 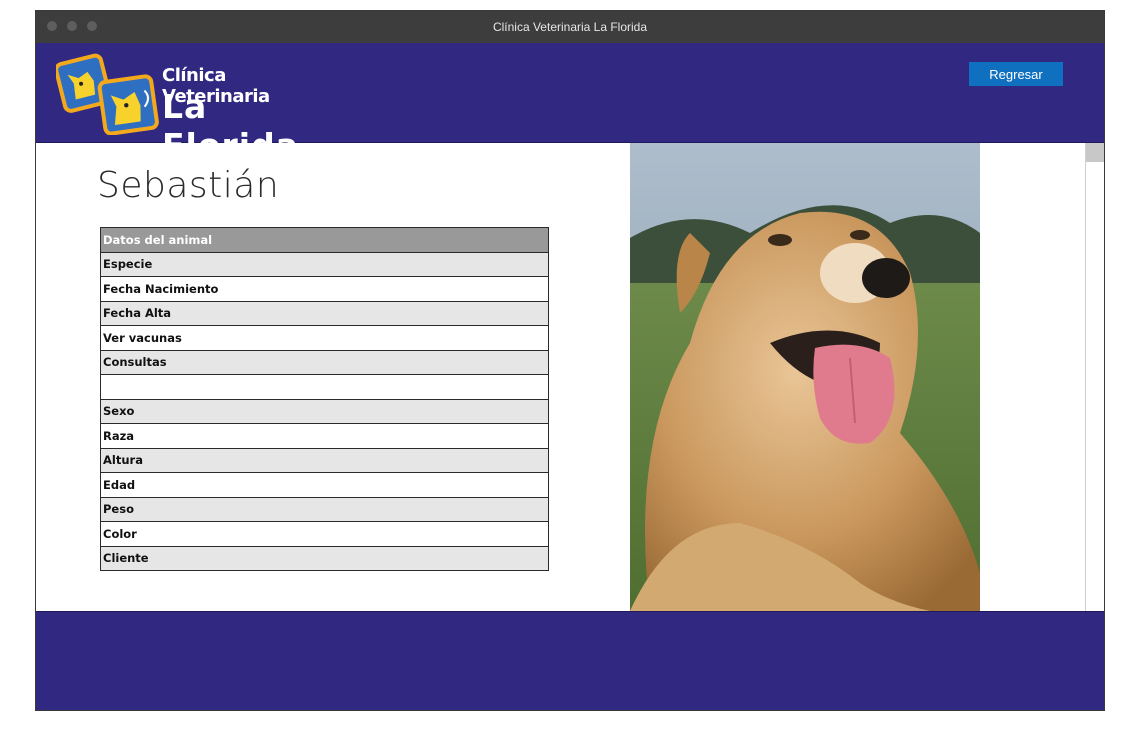 What do you see at coordinates (1095, 152) in the screenshot?
I see `scrollbar-thumb` at bounding box center [1095, 152].